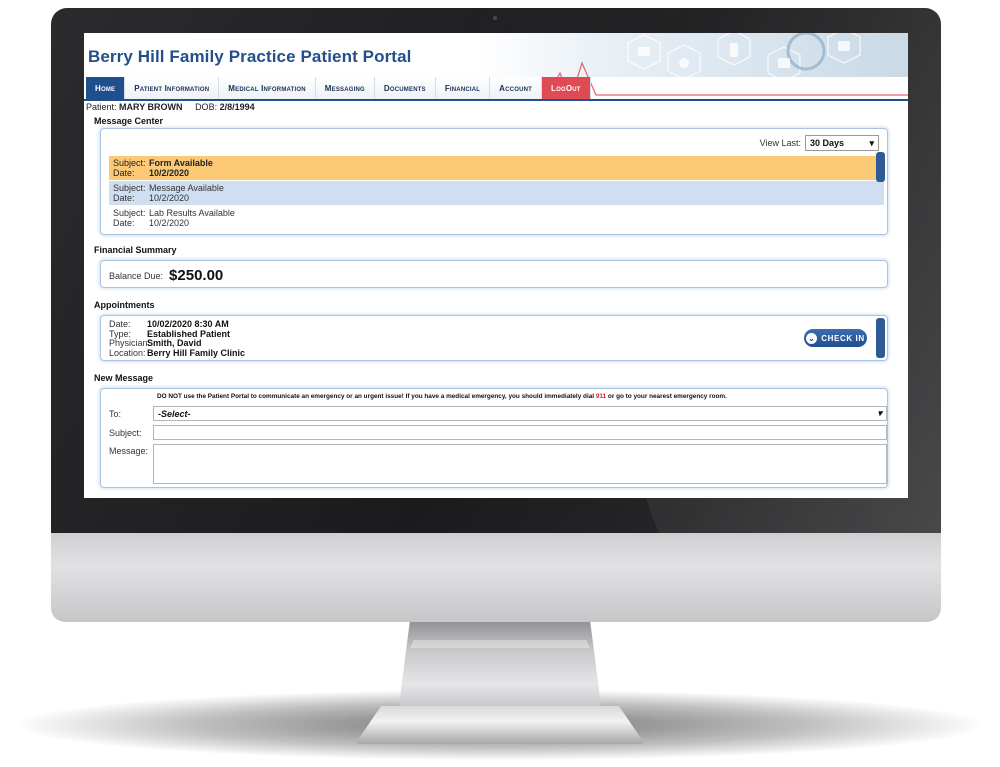 The width and height of the screenshot is (1000, 767). I want to click on nav-tab-documents: Documents, so click(405, 88).